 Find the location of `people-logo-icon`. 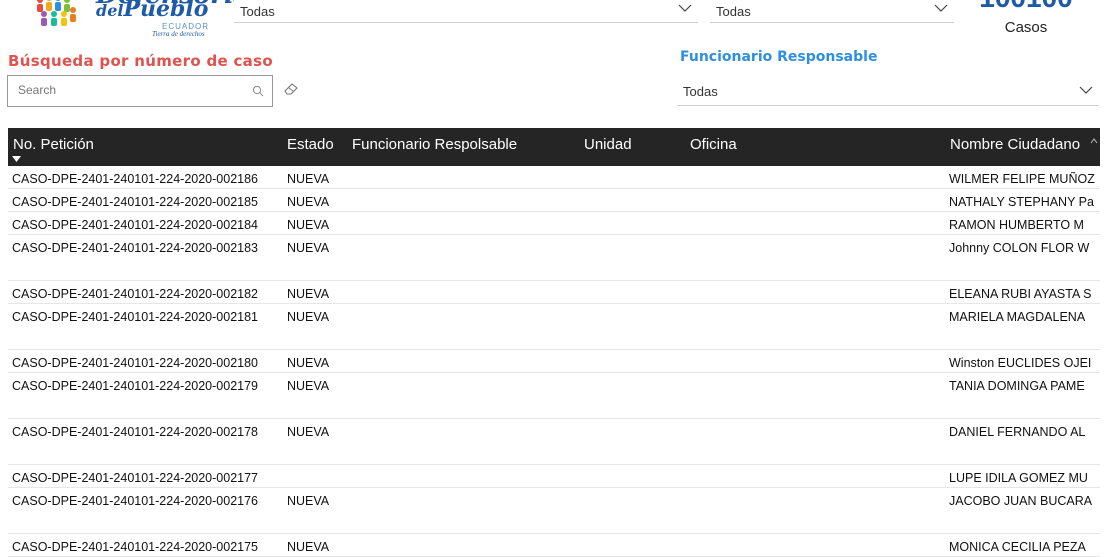

people-logo-icon is located at coordinates (56, 13).